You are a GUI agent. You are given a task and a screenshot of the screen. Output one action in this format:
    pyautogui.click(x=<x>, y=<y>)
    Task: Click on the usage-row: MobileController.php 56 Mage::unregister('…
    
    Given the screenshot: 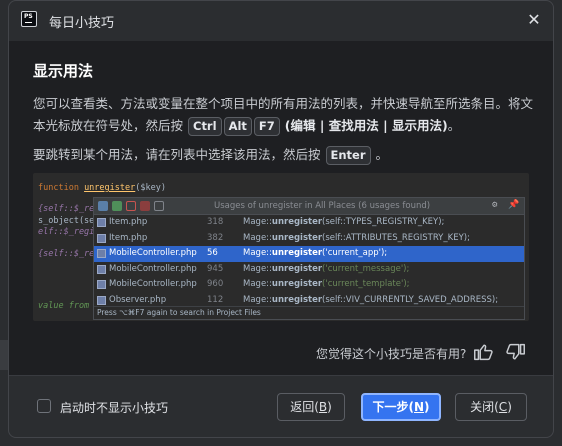 What is the action you would take?
    pyautogui.click(x=309, y=254)
    